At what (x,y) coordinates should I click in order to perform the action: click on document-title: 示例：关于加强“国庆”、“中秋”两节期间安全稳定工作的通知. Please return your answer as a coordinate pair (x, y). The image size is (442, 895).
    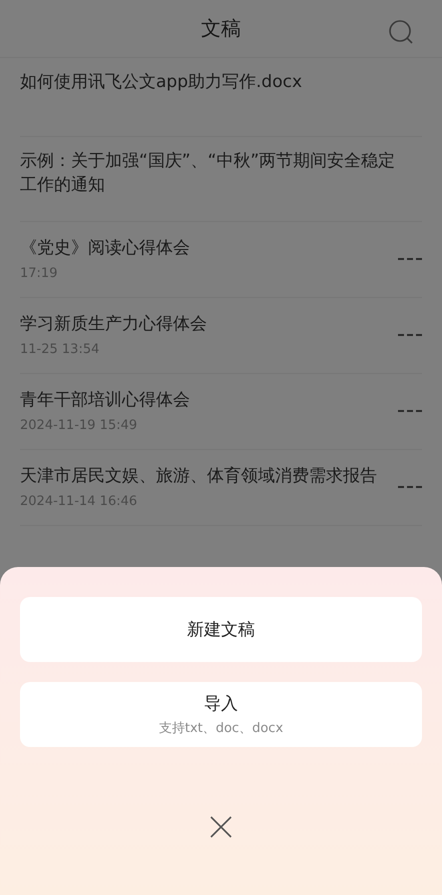
    Looking at the image, I should click on (221, 173).